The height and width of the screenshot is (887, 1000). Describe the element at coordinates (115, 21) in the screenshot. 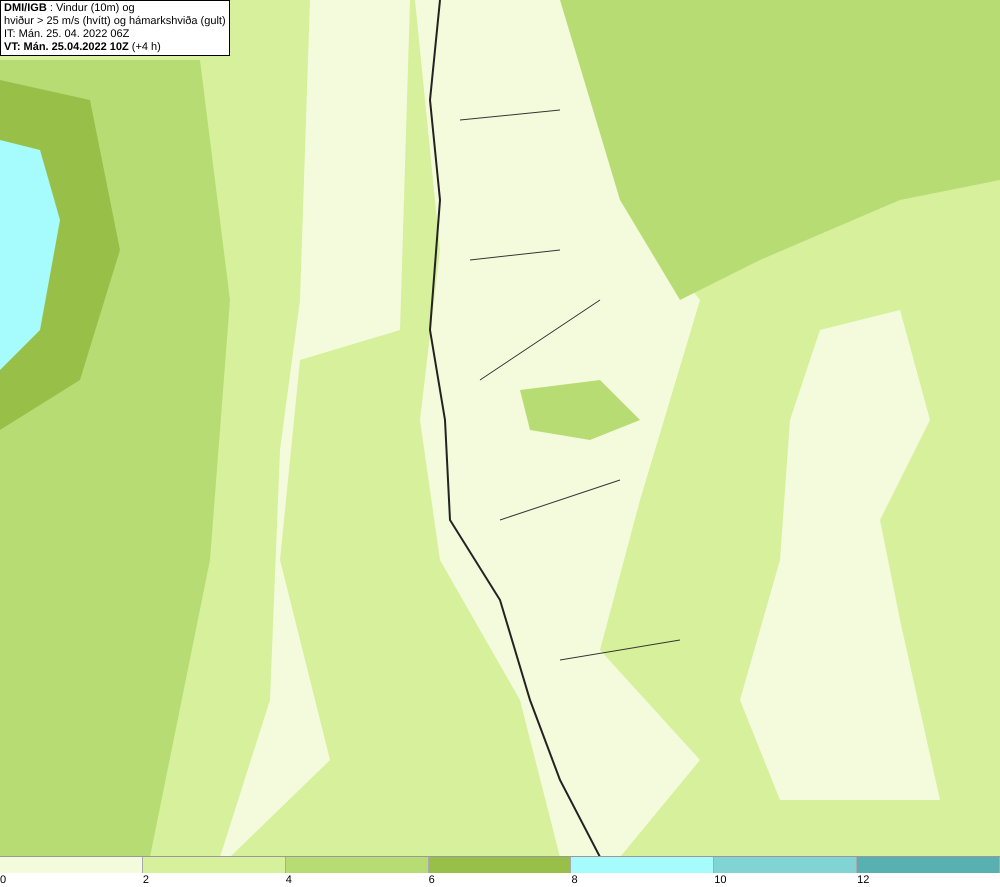

I see `title-line: hviður > 25 m/s (hvítt) og hámarkshviða (gult)` at that location.